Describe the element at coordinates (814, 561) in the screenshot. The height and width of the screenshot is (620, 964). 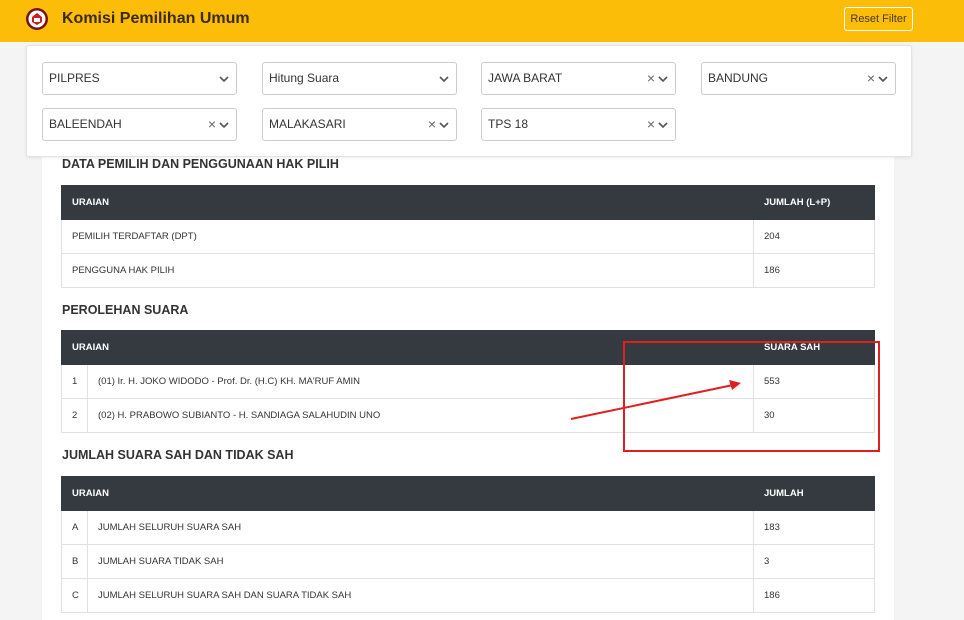
I see `row-value: 3` at that location.